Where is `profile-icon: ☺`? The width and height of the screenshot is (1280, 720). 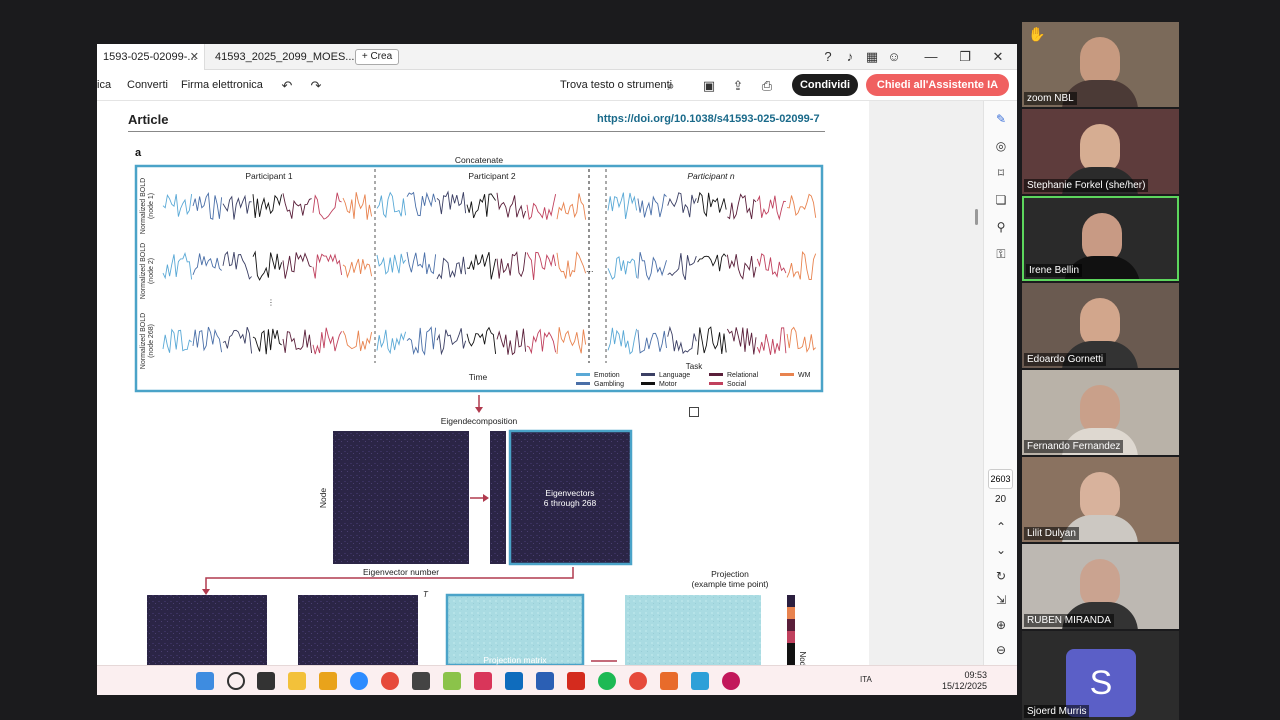 profile-icon: ☺ is located at coordinates (894, 57).